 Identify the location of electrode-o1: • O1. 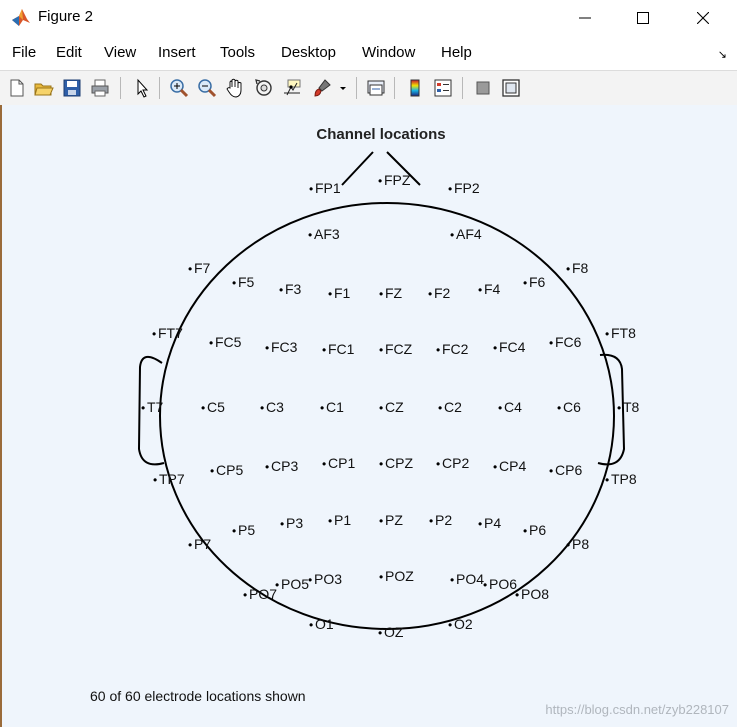
(321, 624).